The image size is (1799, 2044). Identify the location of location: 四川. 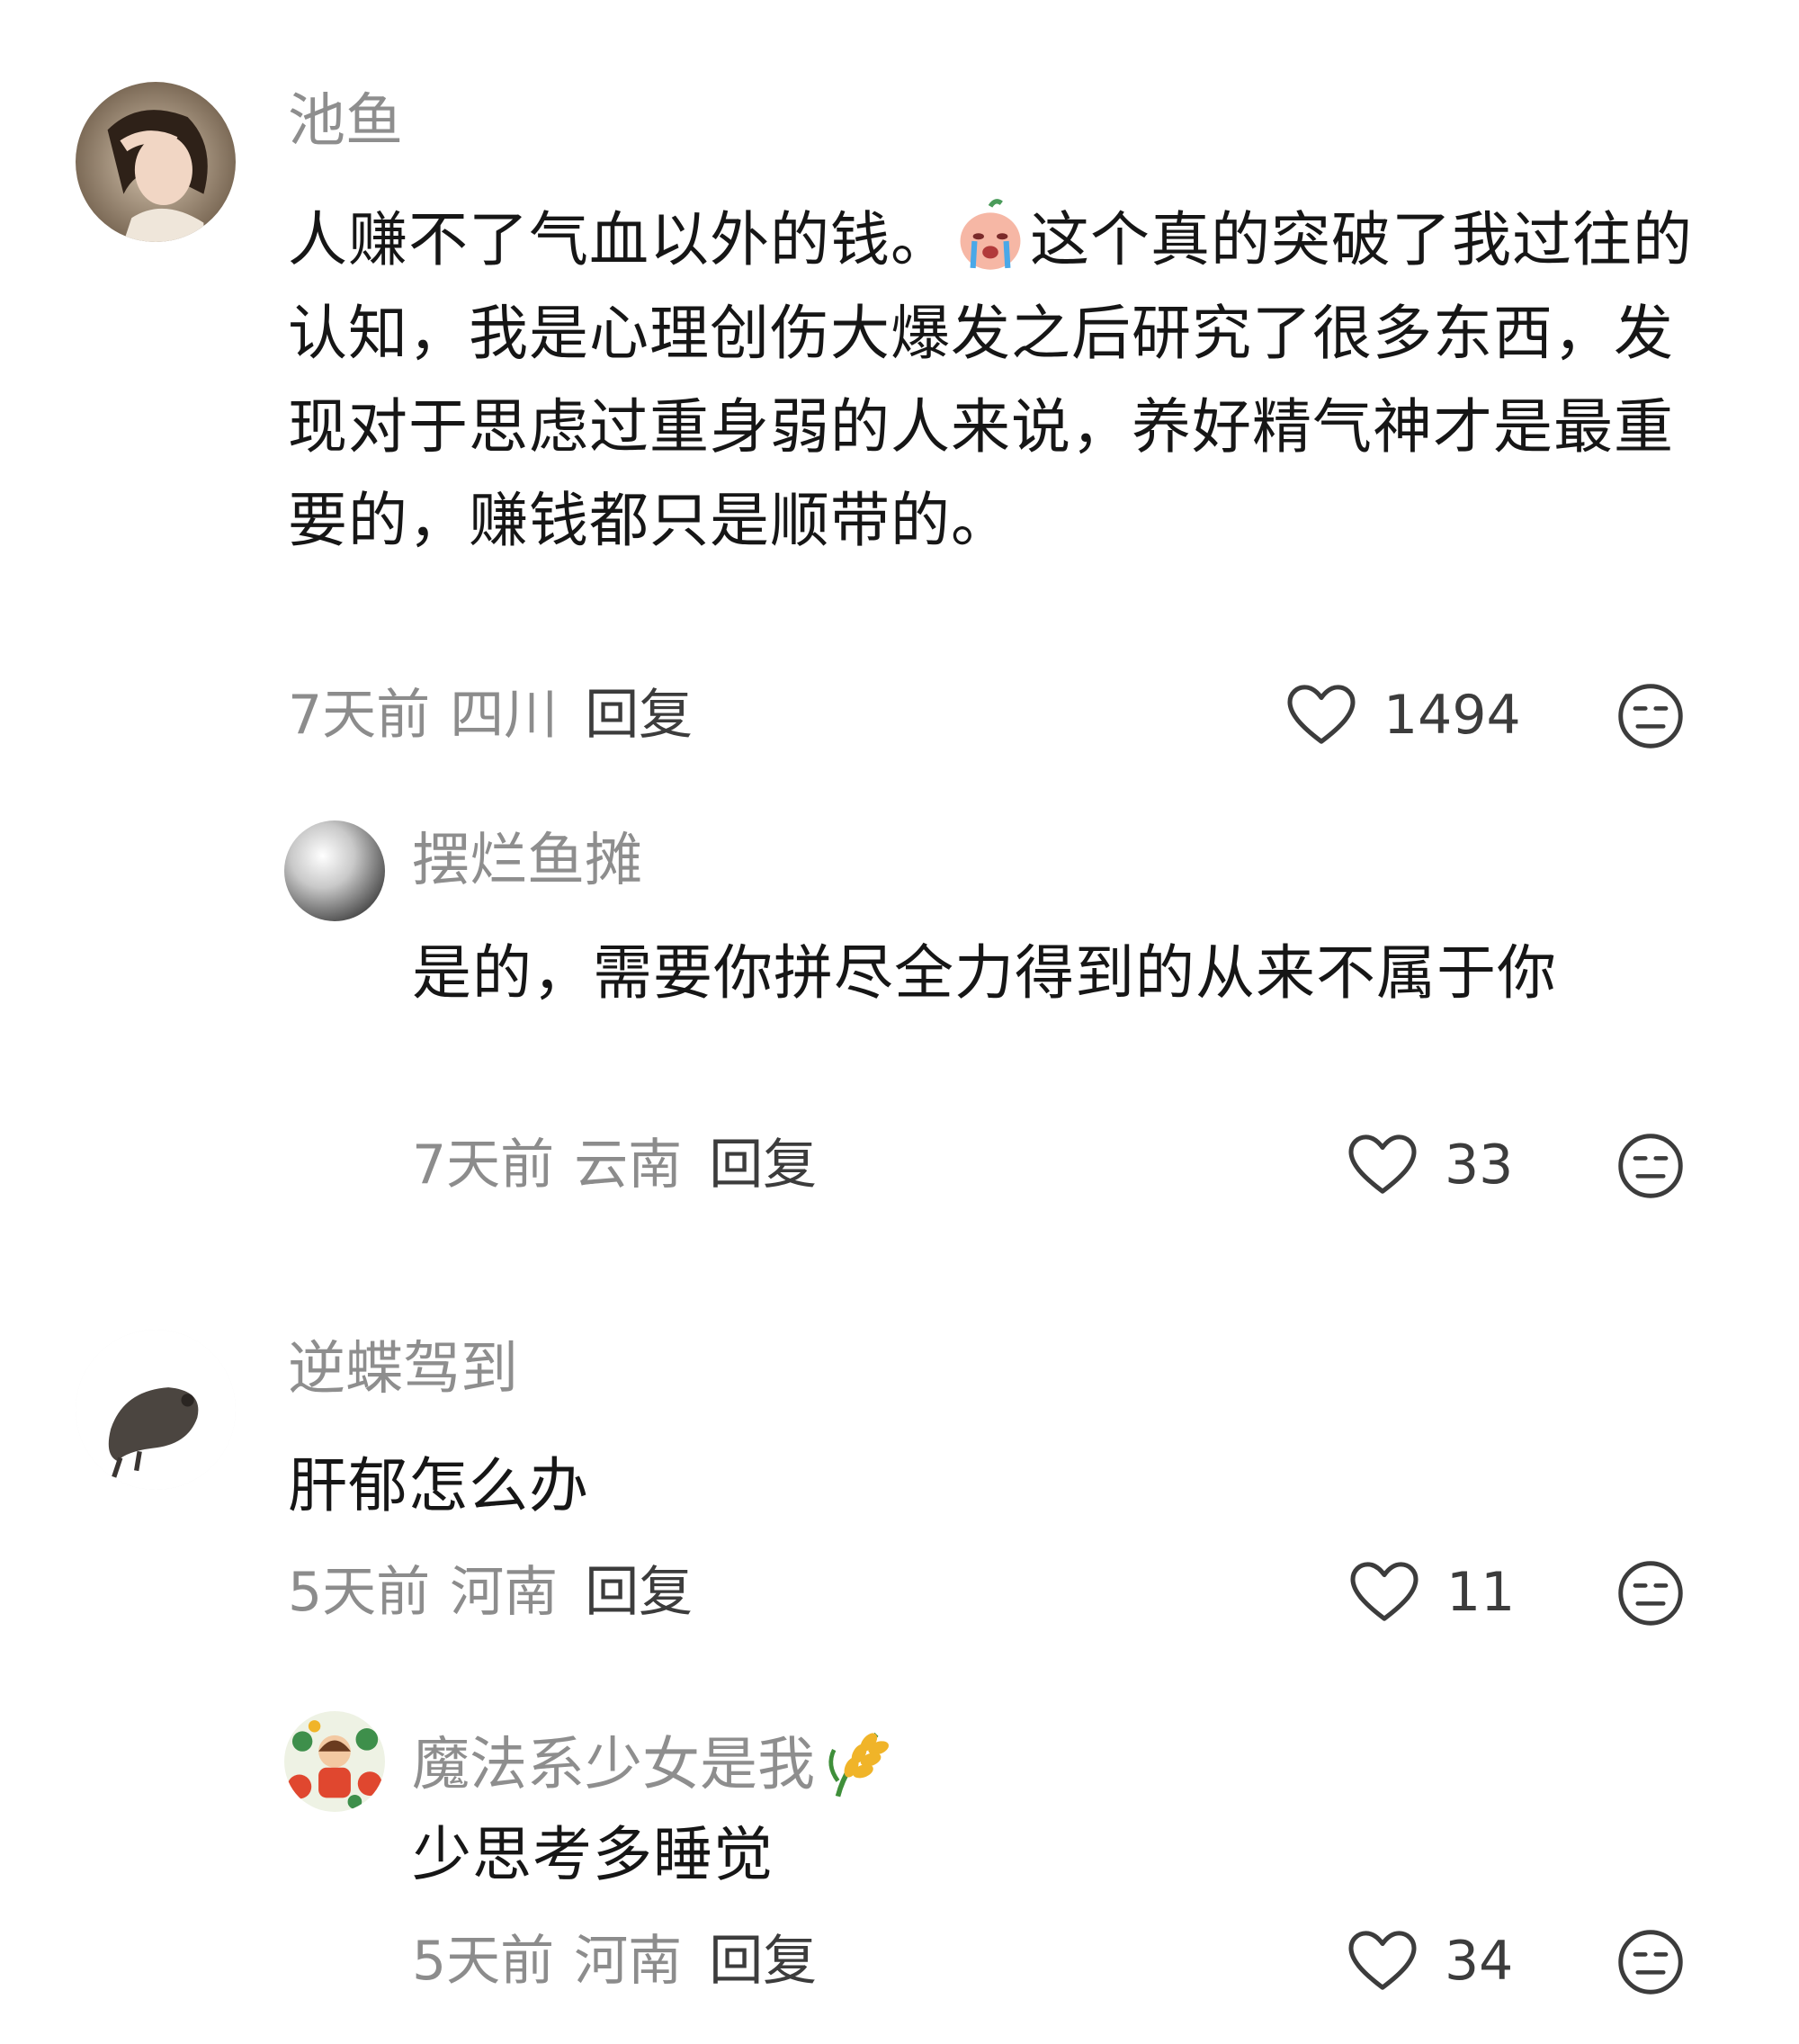
(504, 715).